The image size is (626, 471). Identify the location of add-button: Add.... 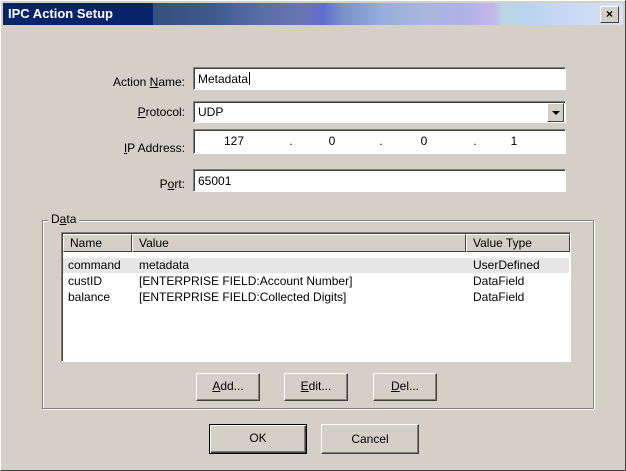
(228, 387).